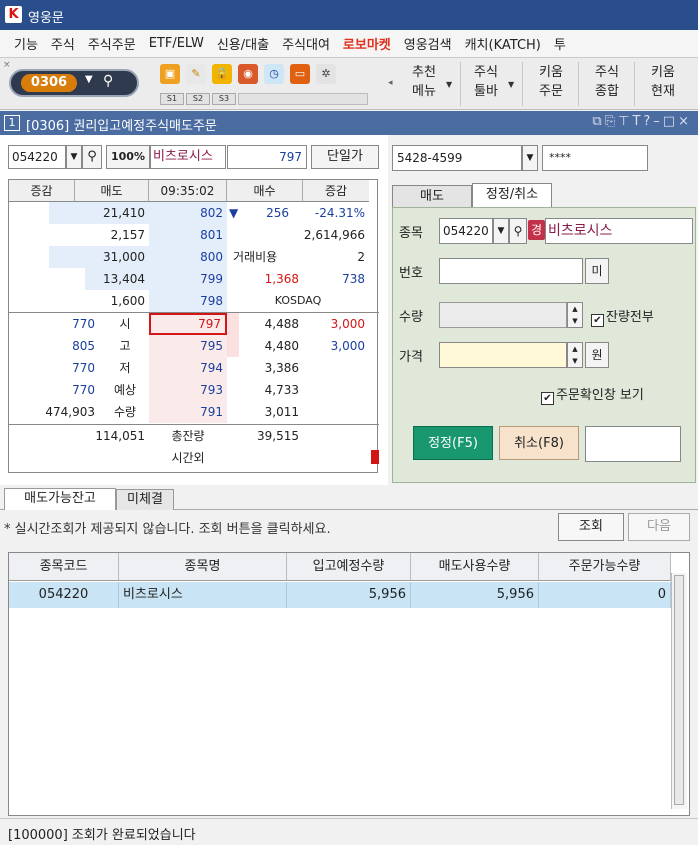  Describe the element at coordinates (595, 158) in the screenshot. I see `password-input: ****` at that location.